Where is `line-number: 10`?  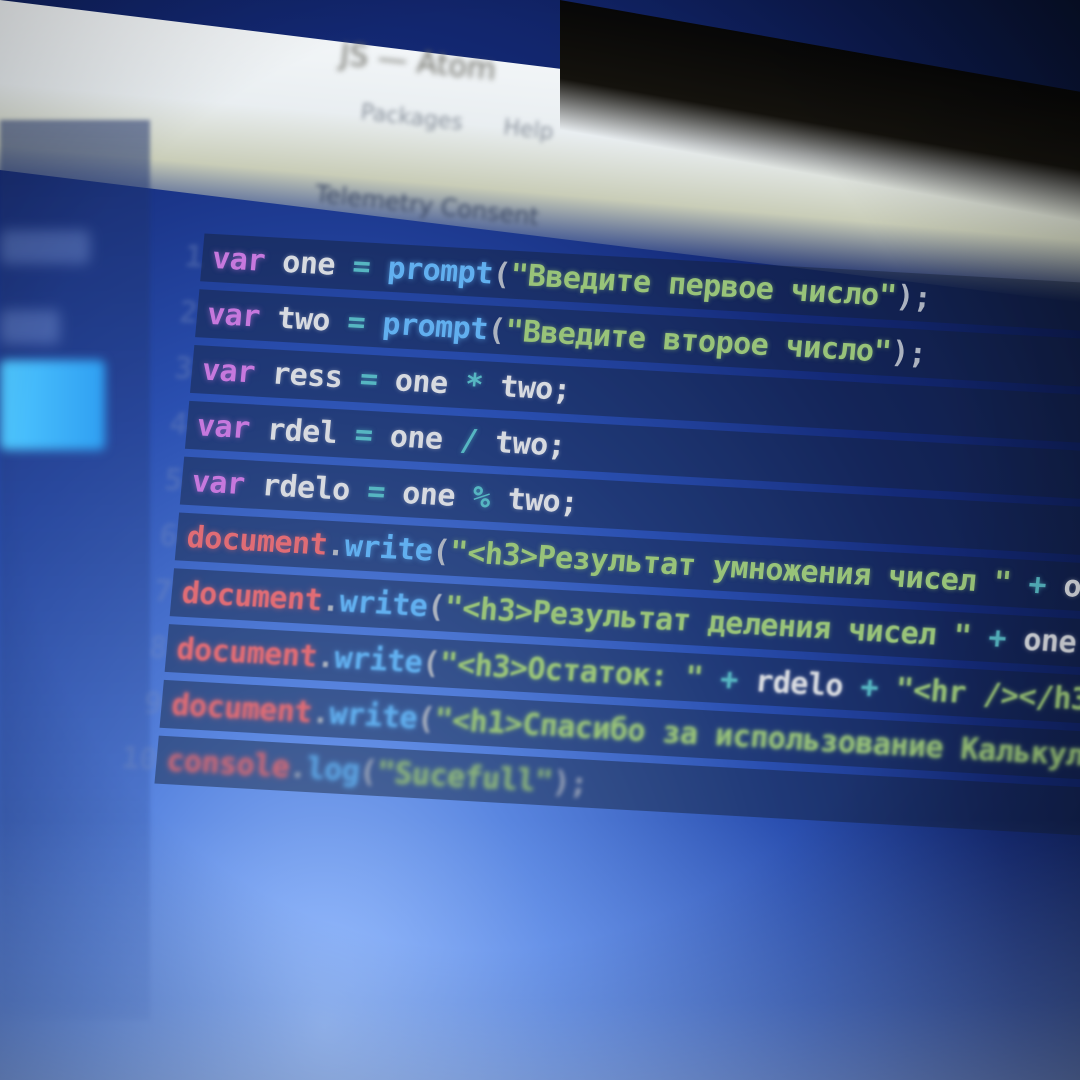
line-number: 10 is located at coordinates (139, 759).